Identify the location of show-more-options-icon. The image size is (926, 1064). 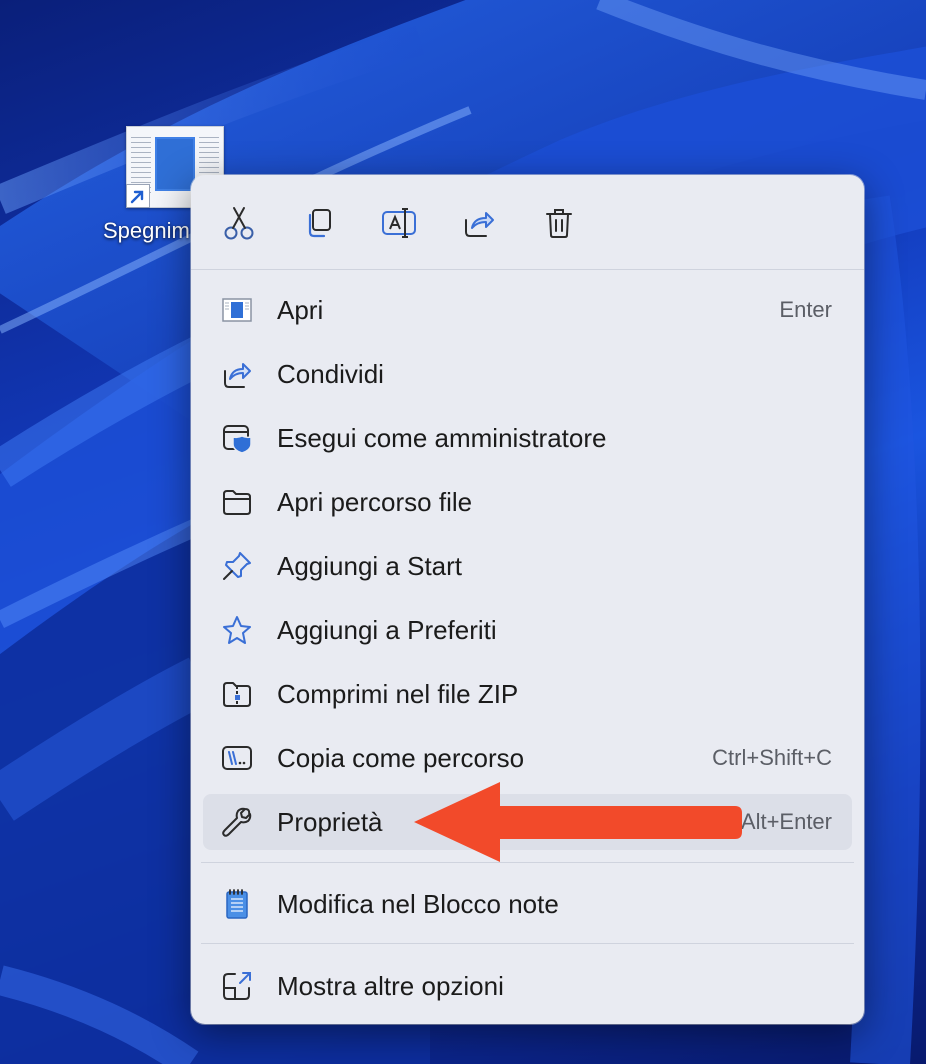
(237, 986).